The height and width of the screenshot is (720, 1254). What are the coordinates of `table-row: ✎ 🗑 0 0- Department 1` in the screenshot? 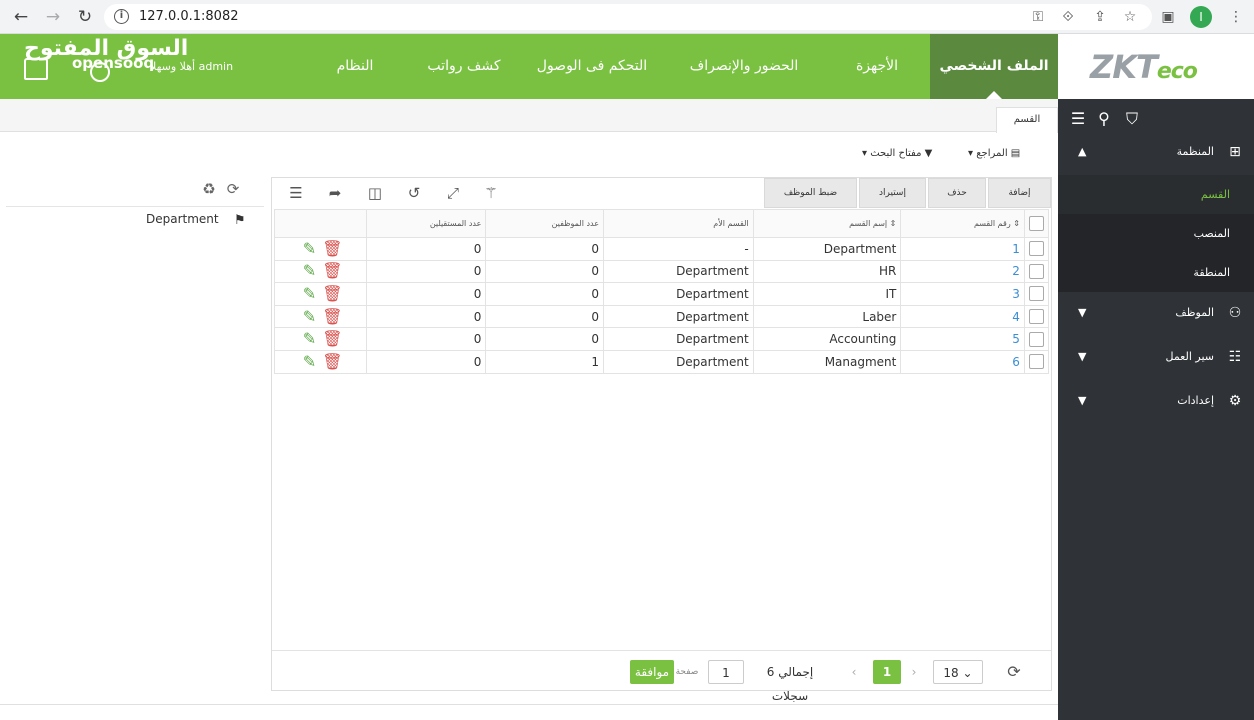 It's located at (662, 249).